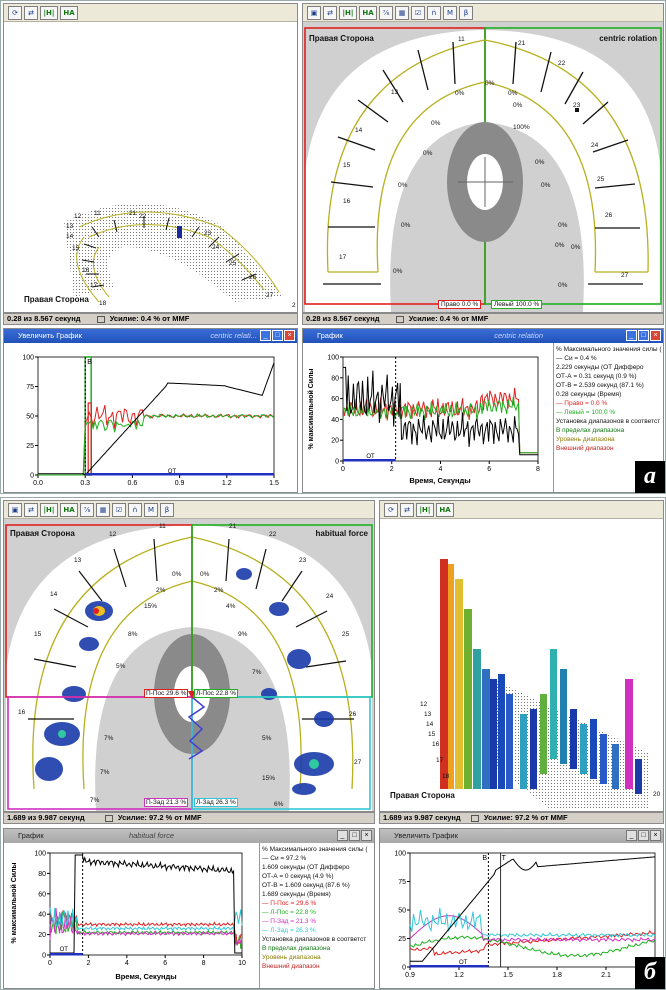  What do you see at coordinates (69, 509) in the screenshot?
I see `b-left-toolbar-button-3: HA` at bounding box center [69, 509].